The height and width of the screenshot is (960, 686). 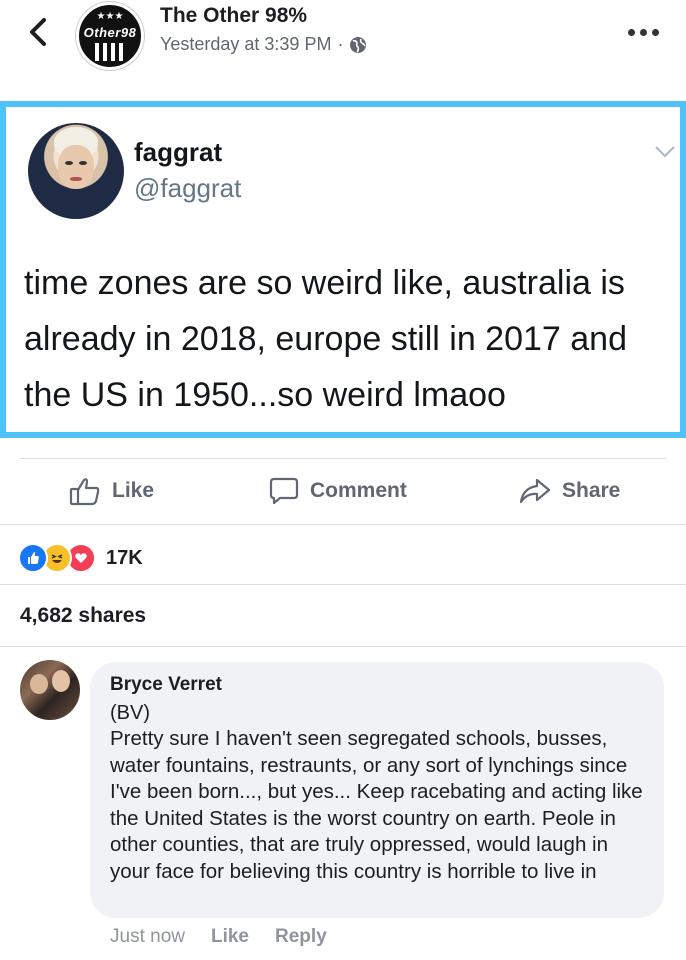 I want to click on reactions-summary: 17K, so click(x=80, y=558).